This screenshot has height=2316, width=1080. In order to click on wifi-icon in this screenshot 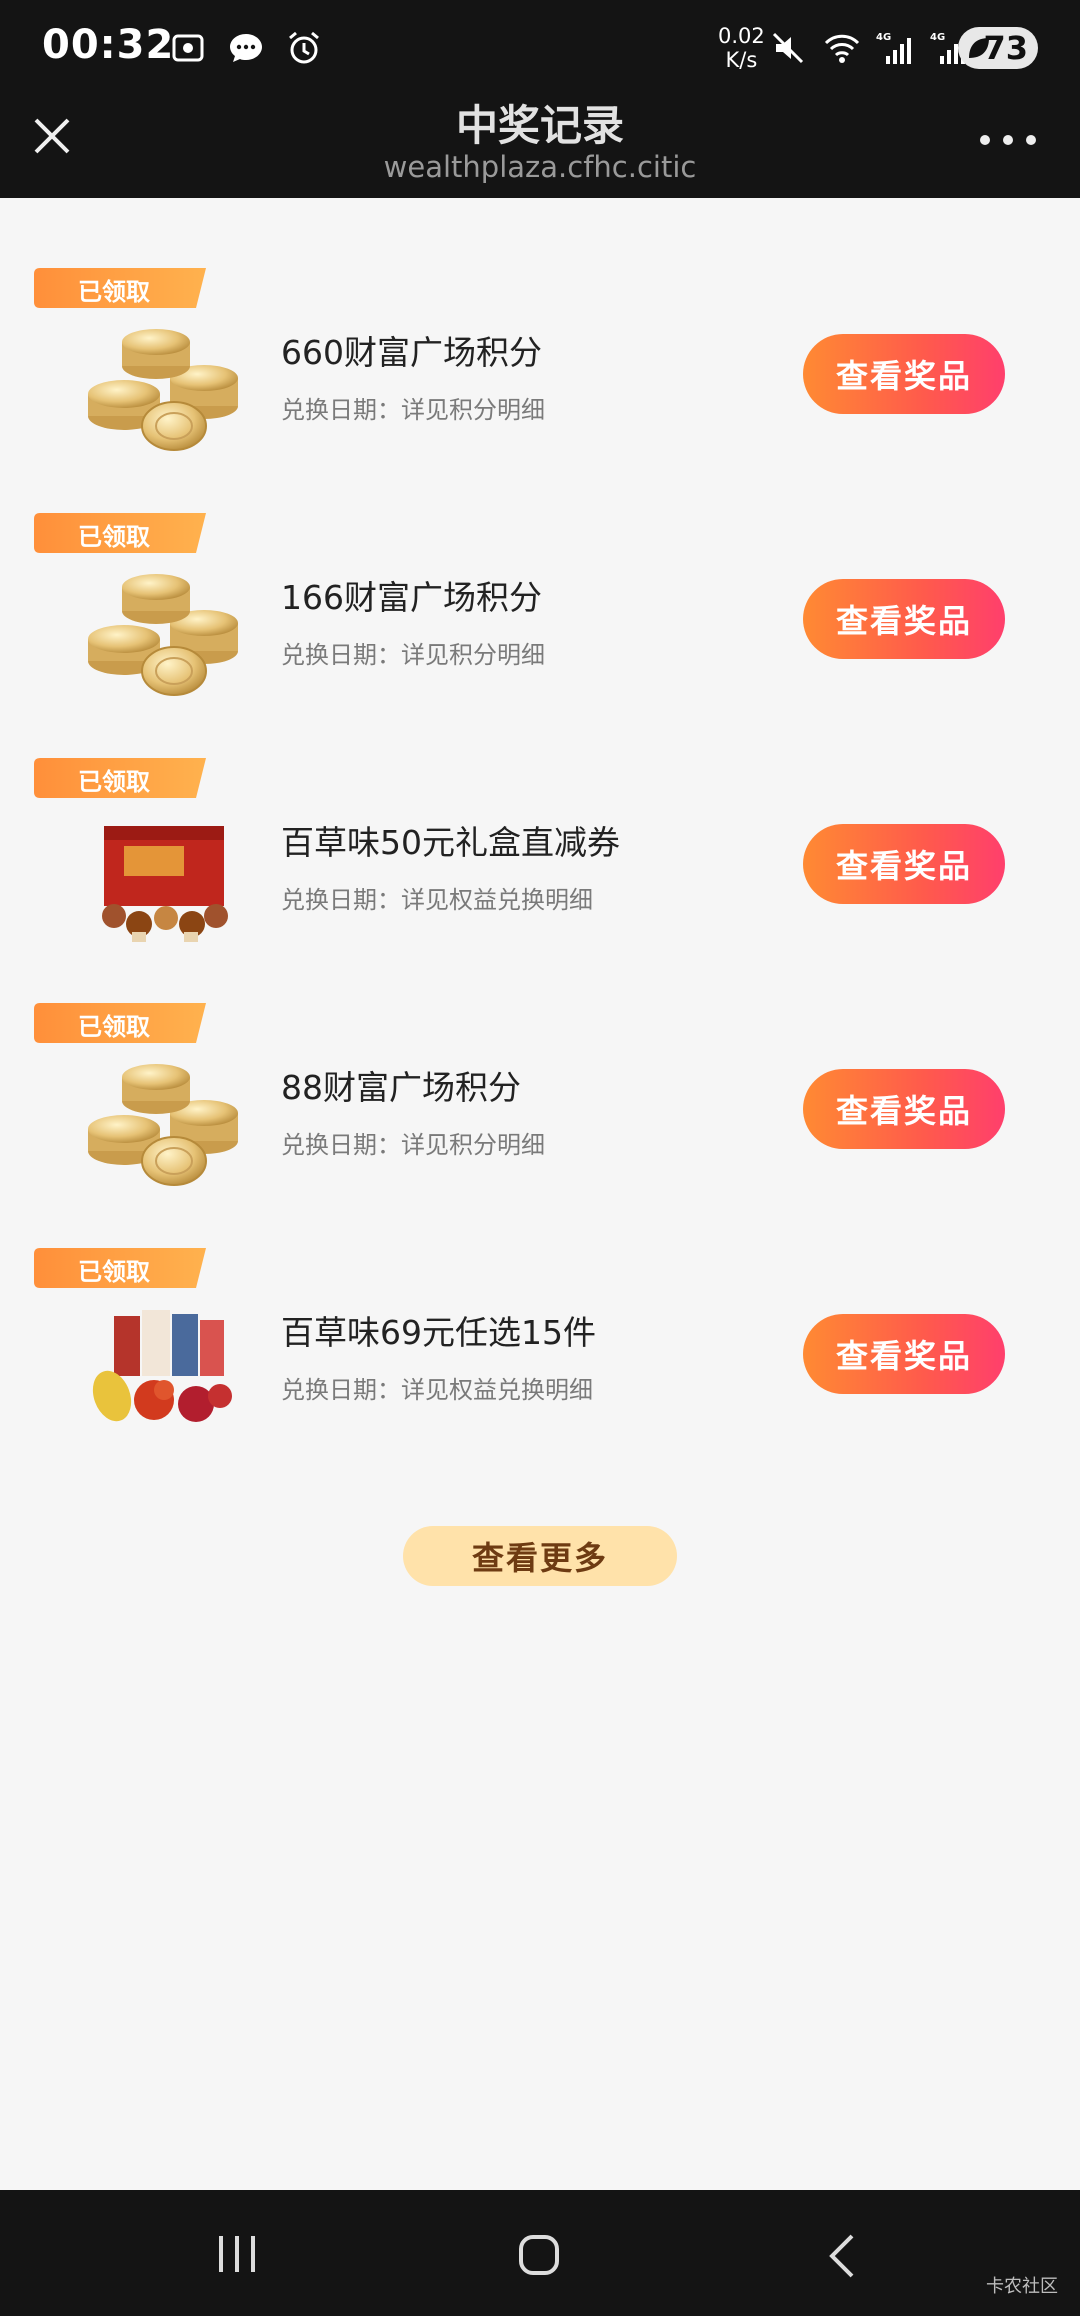, I will do `click(842, 48)`.